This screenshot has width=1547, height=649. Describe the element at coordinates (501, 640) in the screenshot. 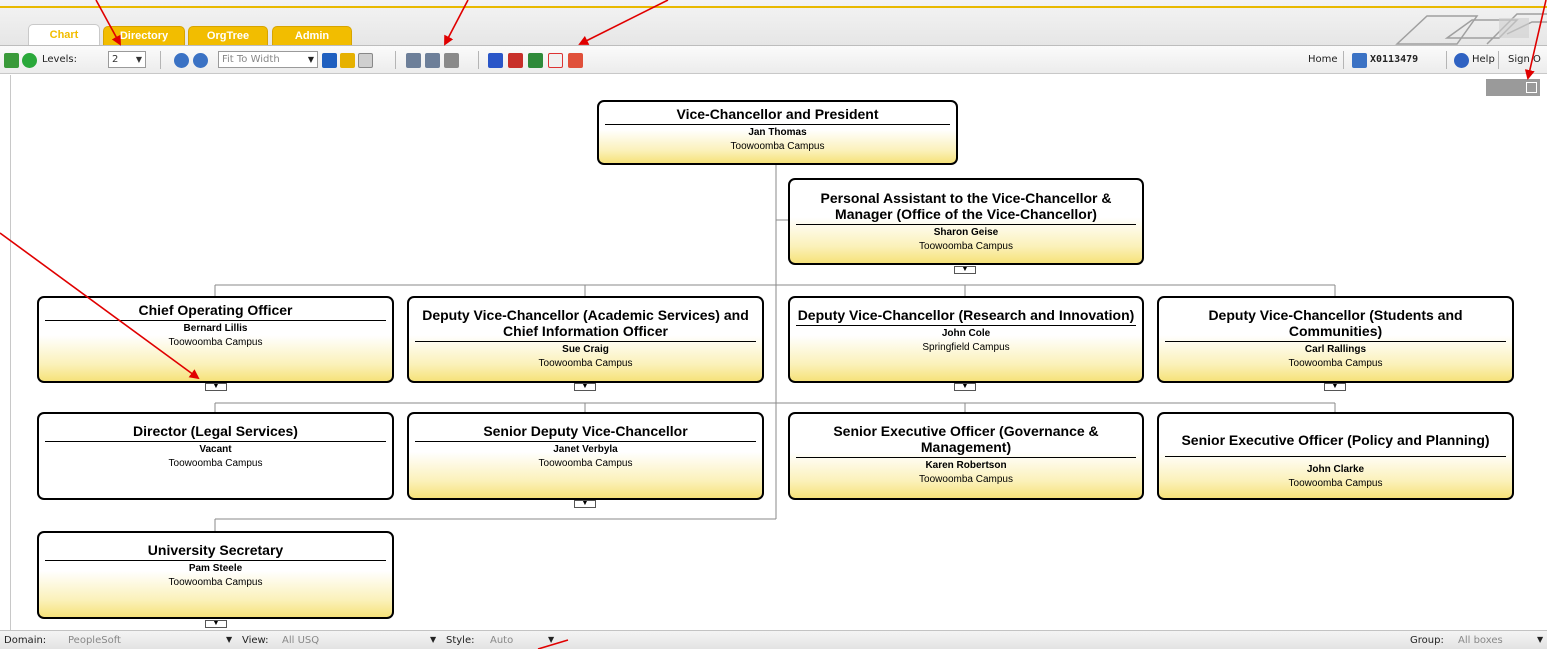

I see `style-select: Auto` at that location.